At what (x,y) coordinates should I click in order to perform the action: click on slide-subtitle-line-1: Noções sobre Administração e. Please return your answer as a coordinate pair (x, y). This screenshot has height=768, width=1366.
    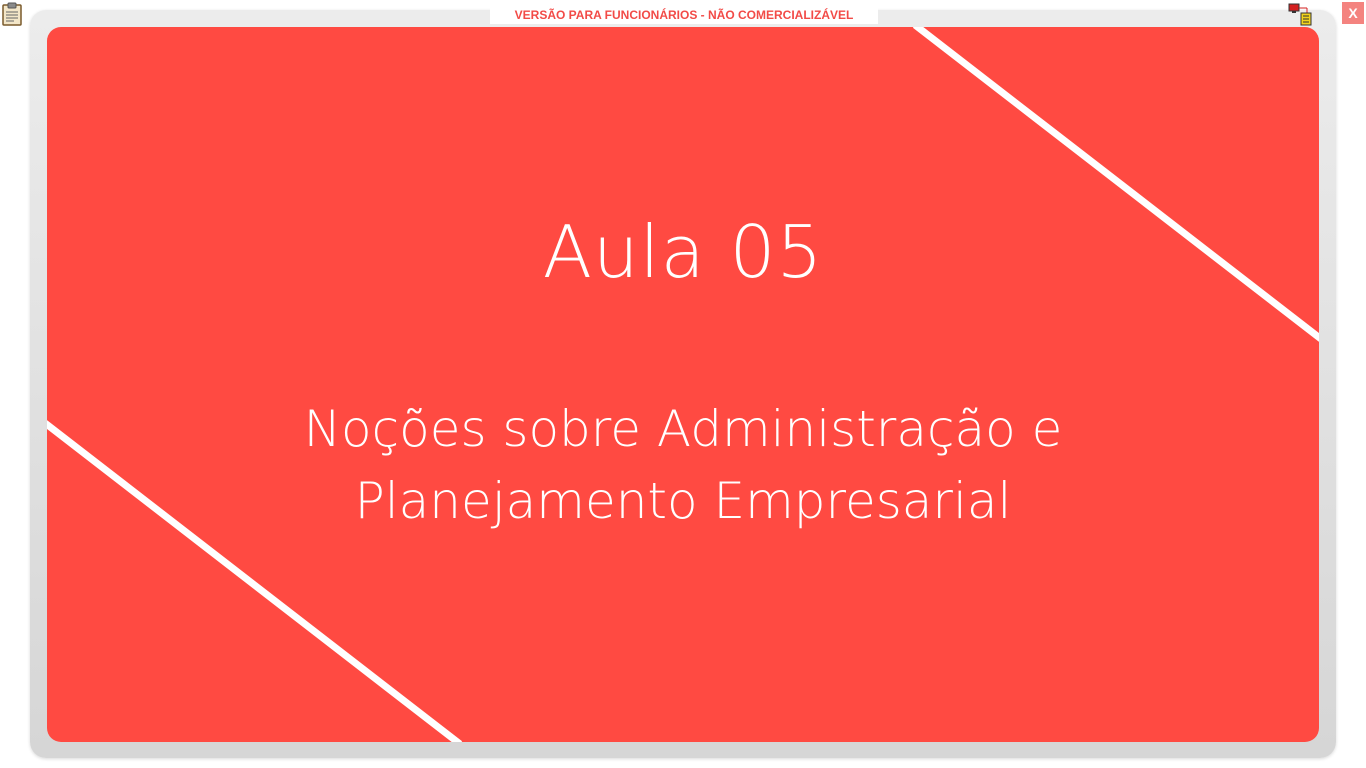
    Looking at the image, I should click on (683, 429).